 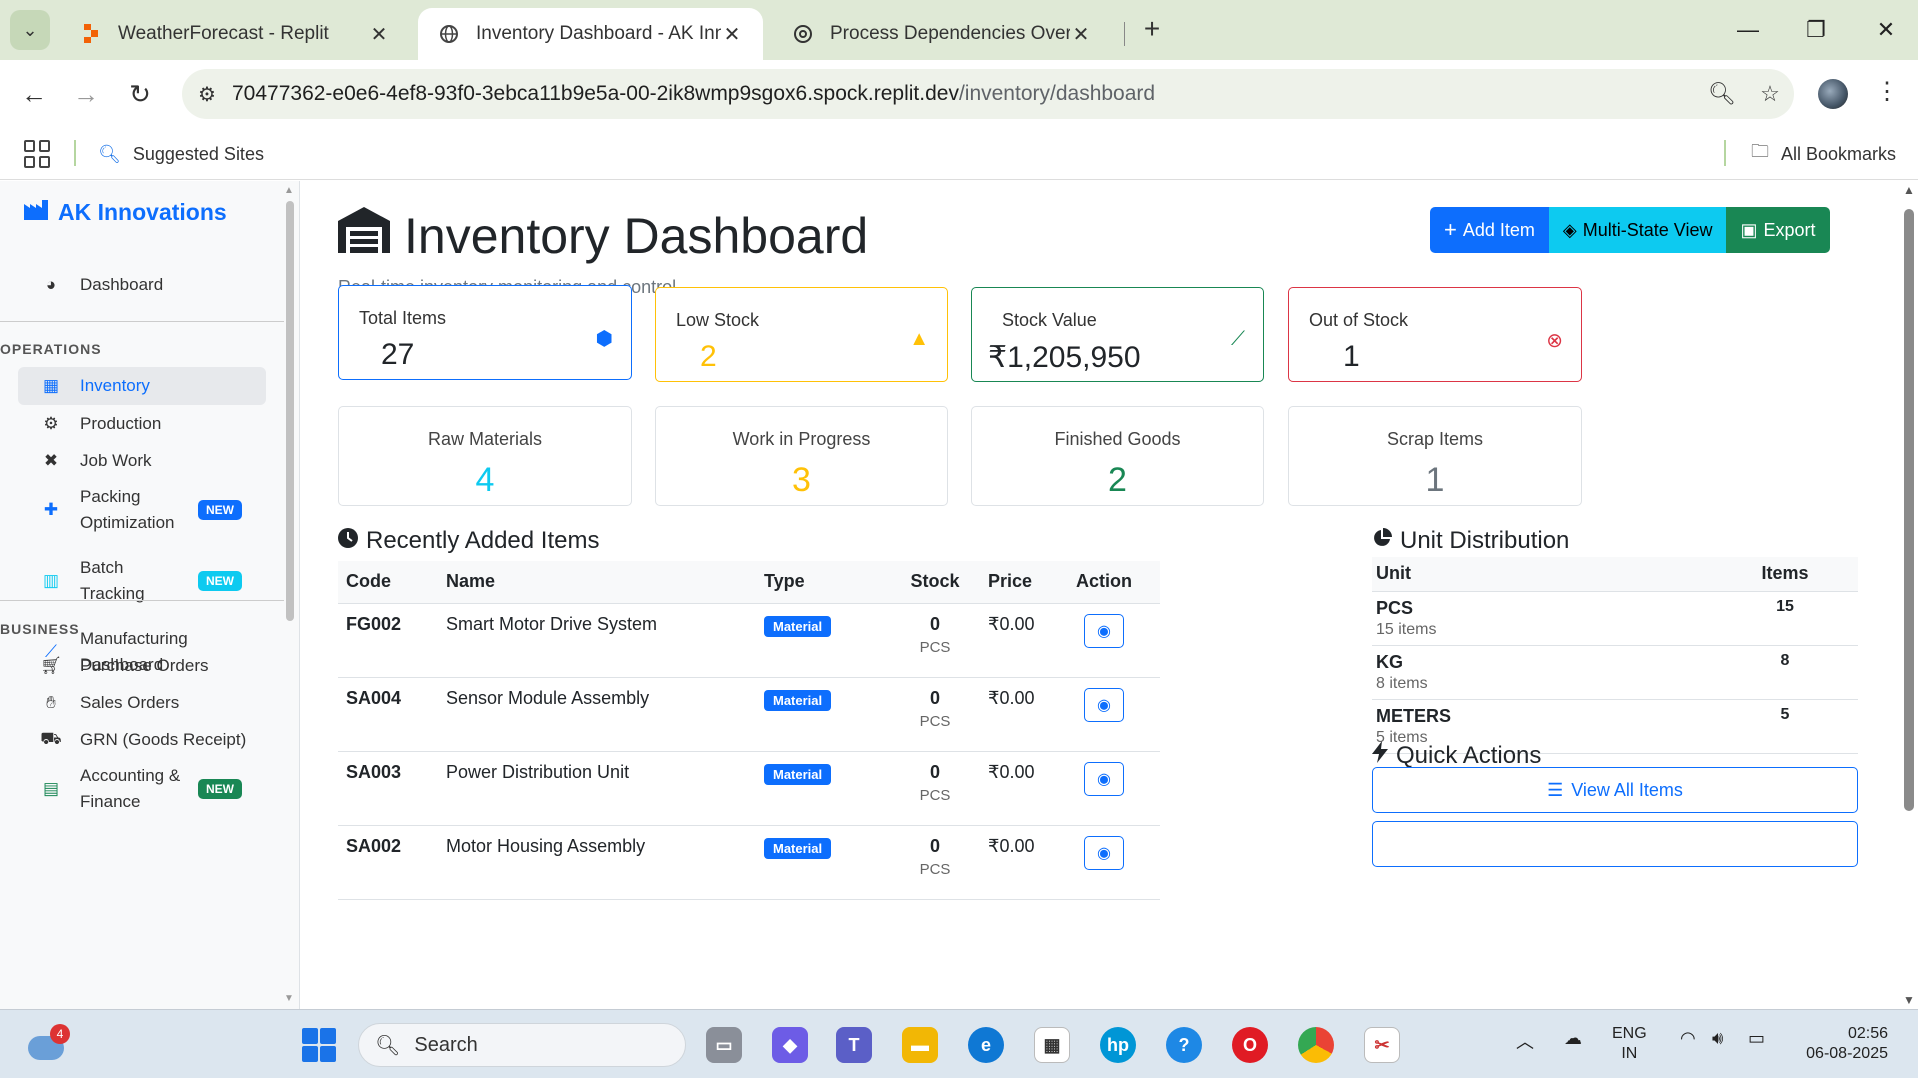 I want to click on all-bookmarks-button: 🗀 All Bookmarks, so click(x=1823, y=154).